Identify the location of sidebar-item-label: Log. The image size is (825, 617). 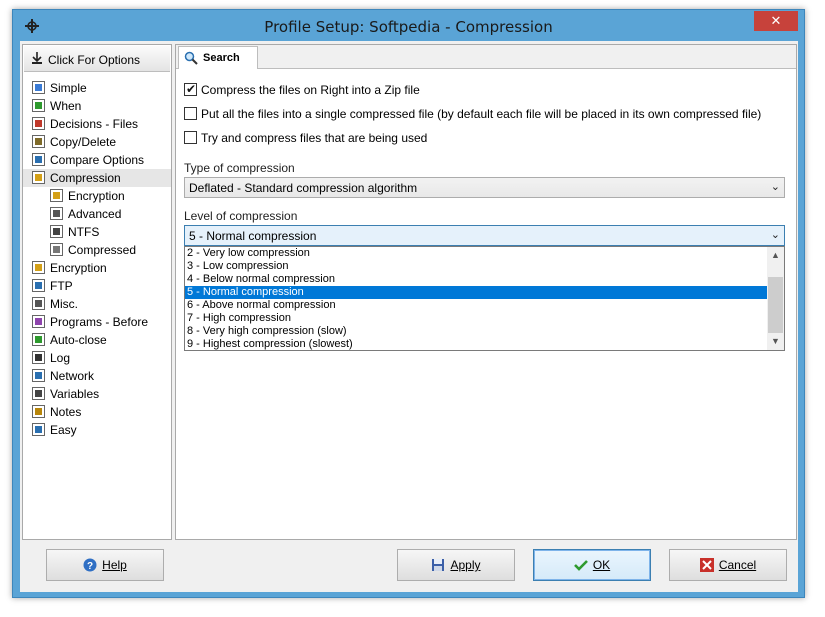
(60, 358).